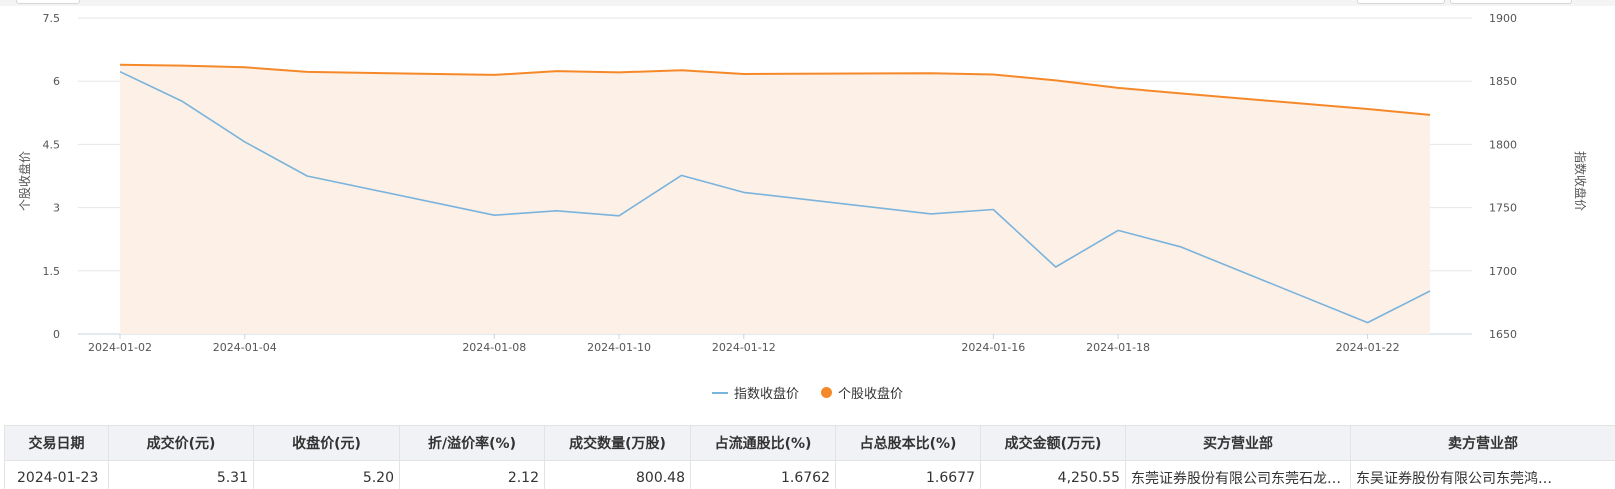  I want to click on table-header: 折/溢价率(%), so click(472, 443).